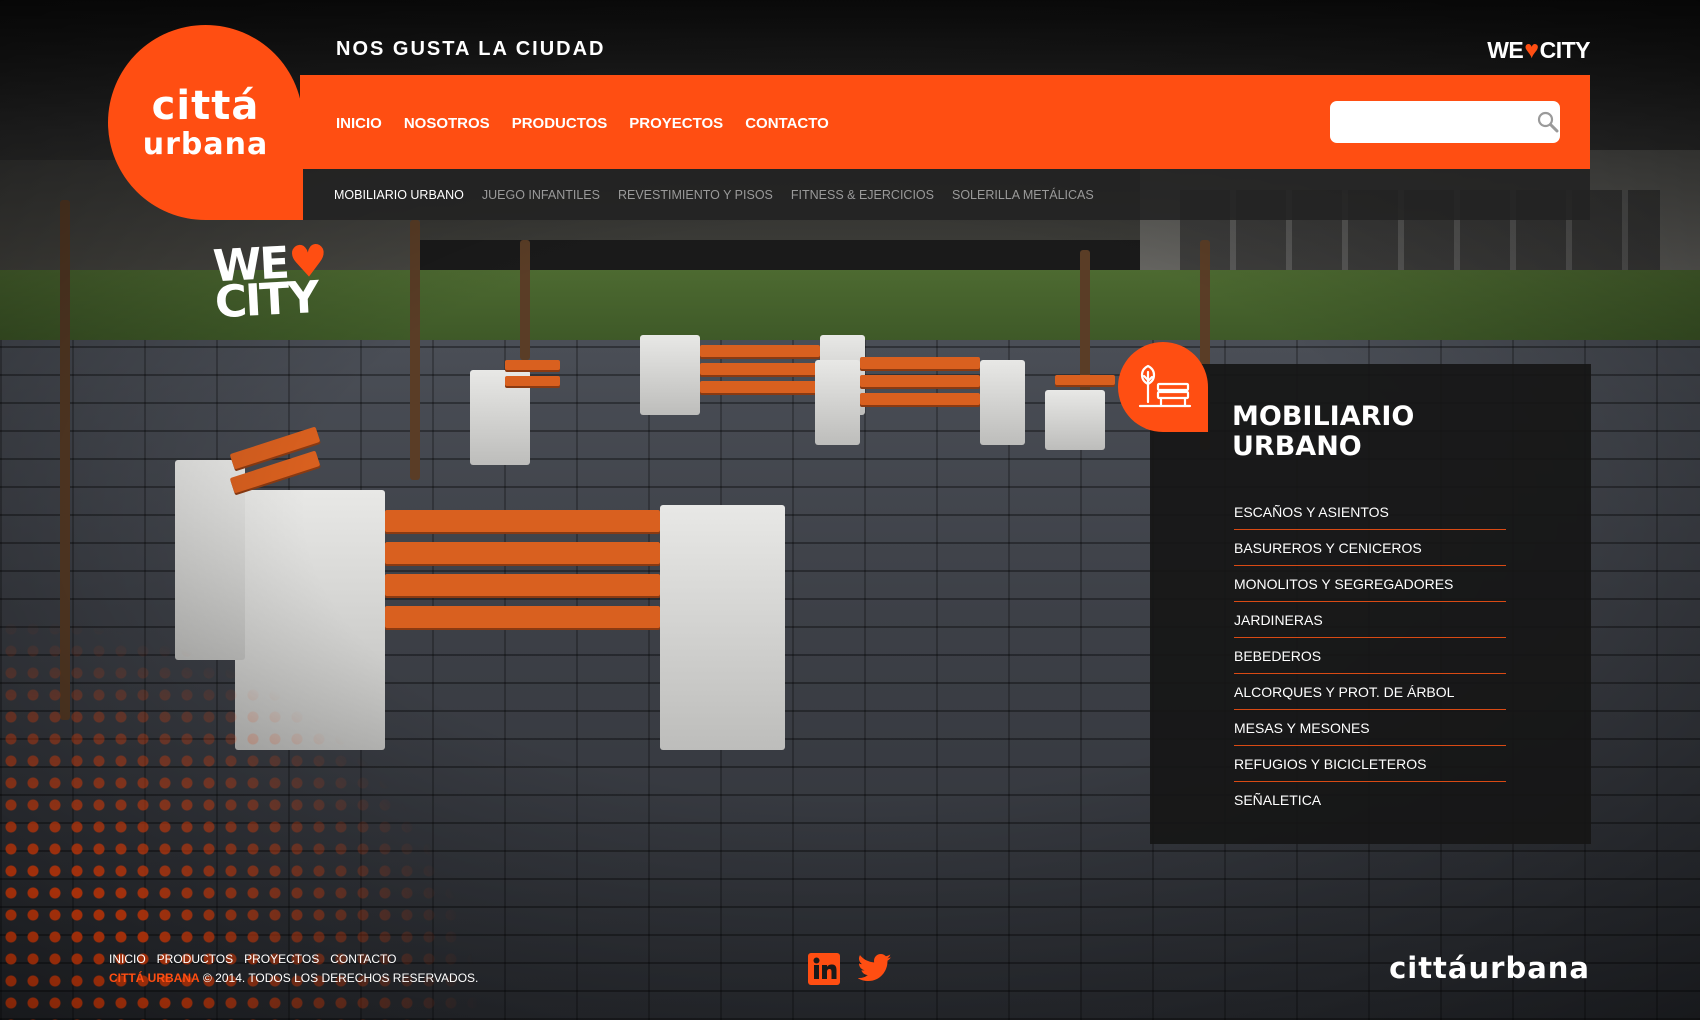 The height and width of the screenshot is (1020, 1700). What do you see at coordinates (1505, 50) in the screenshot?
I see `wecity-we-text: WE` at bounding box center [1505, 50].